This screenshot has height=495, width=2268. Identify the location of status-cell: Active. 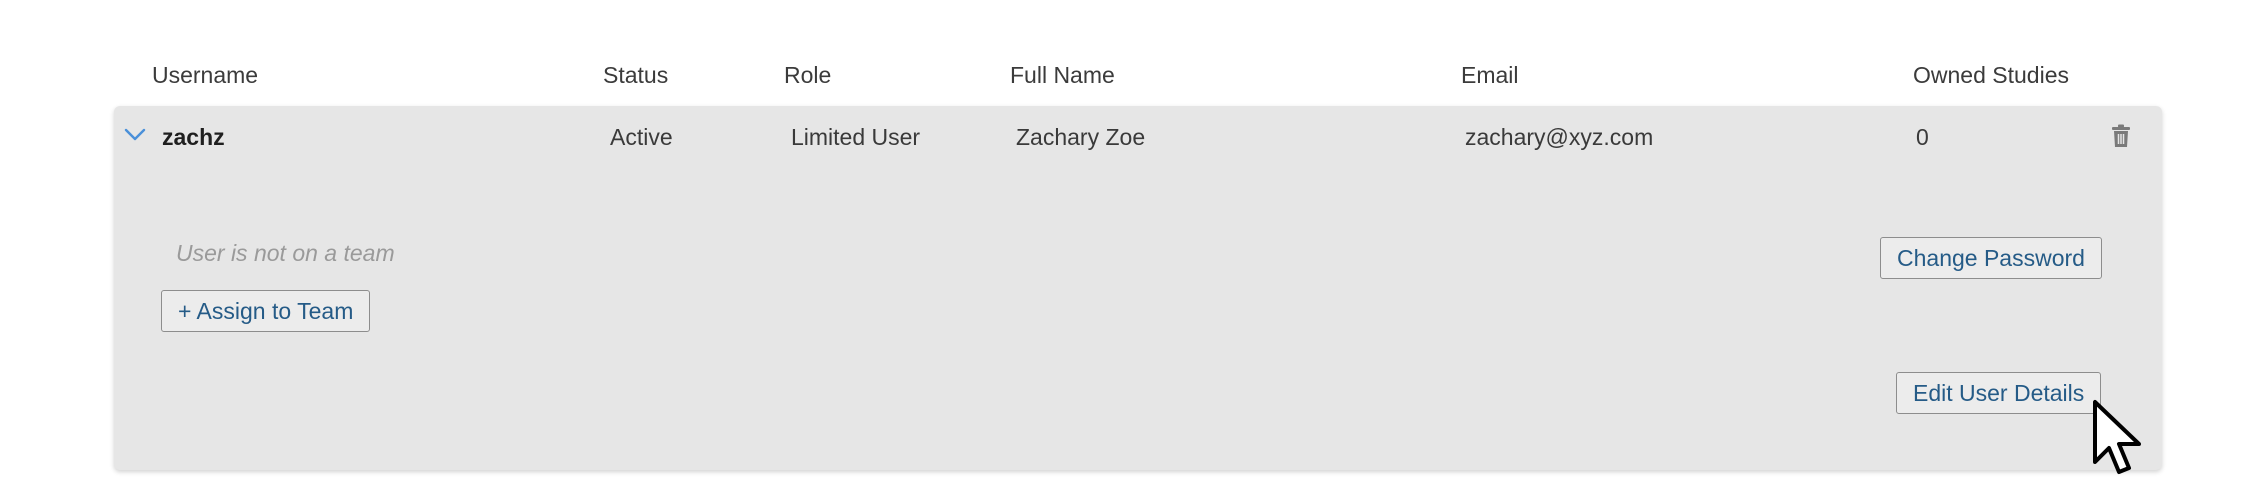
(641, 137).